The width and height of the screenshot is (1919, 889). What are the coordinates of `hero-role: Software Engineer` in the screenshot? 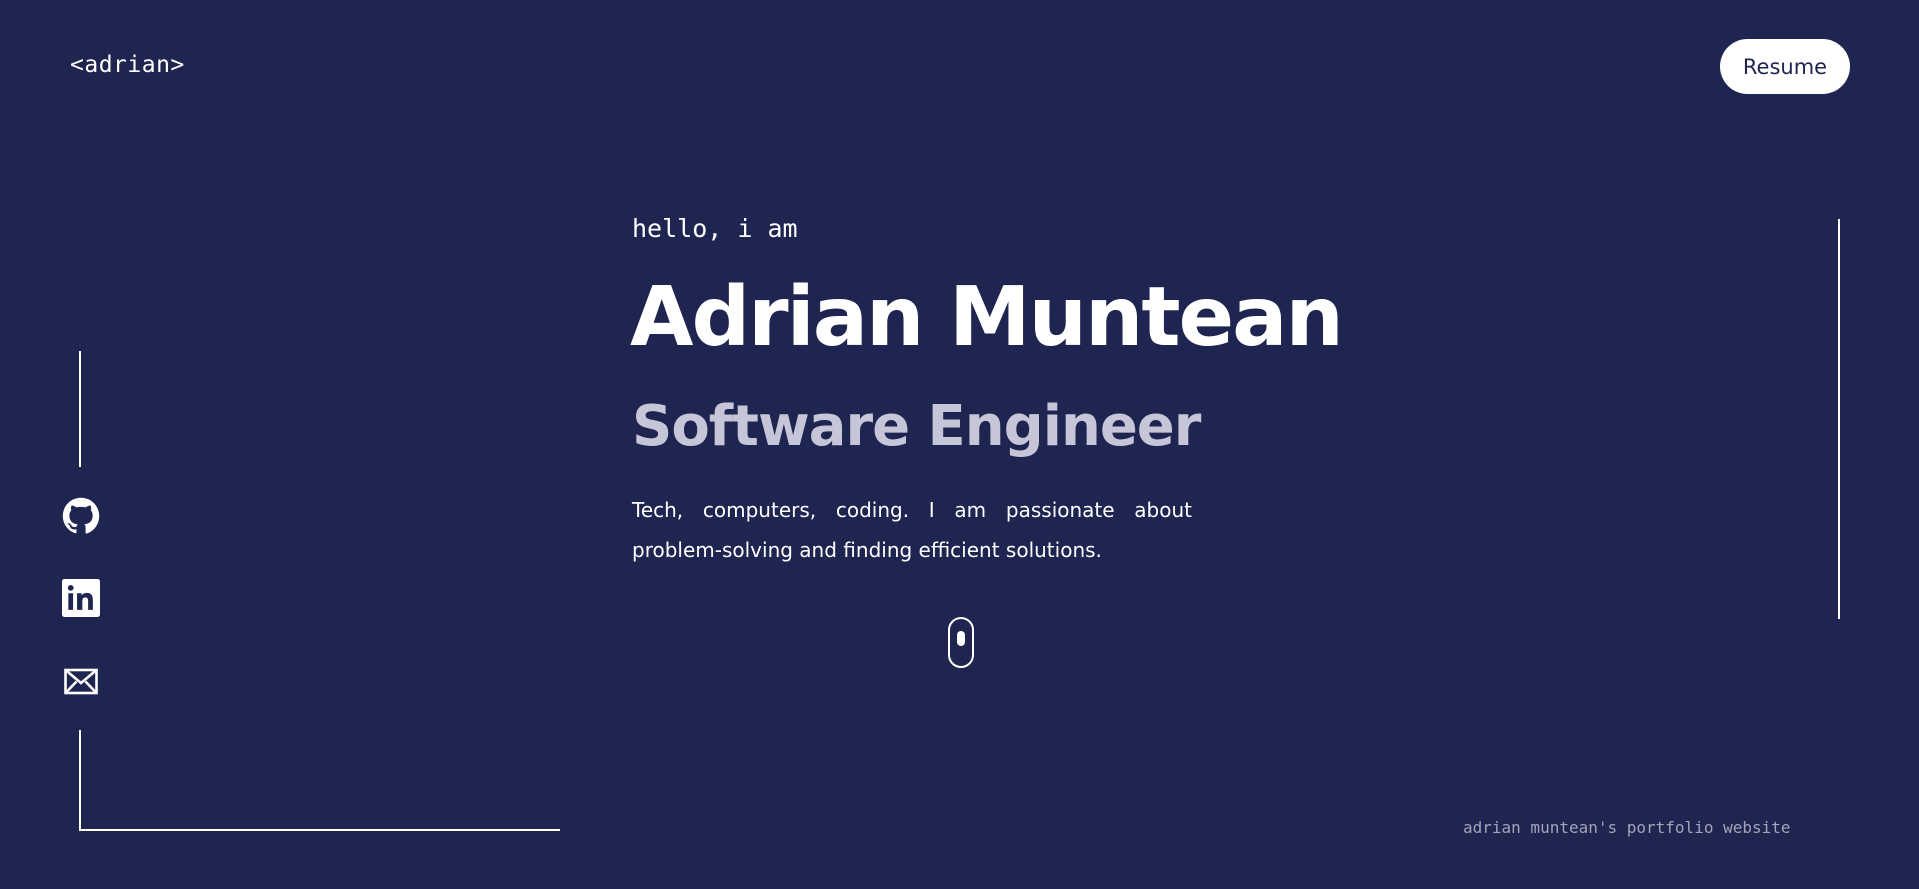 It's located at (916, 426).